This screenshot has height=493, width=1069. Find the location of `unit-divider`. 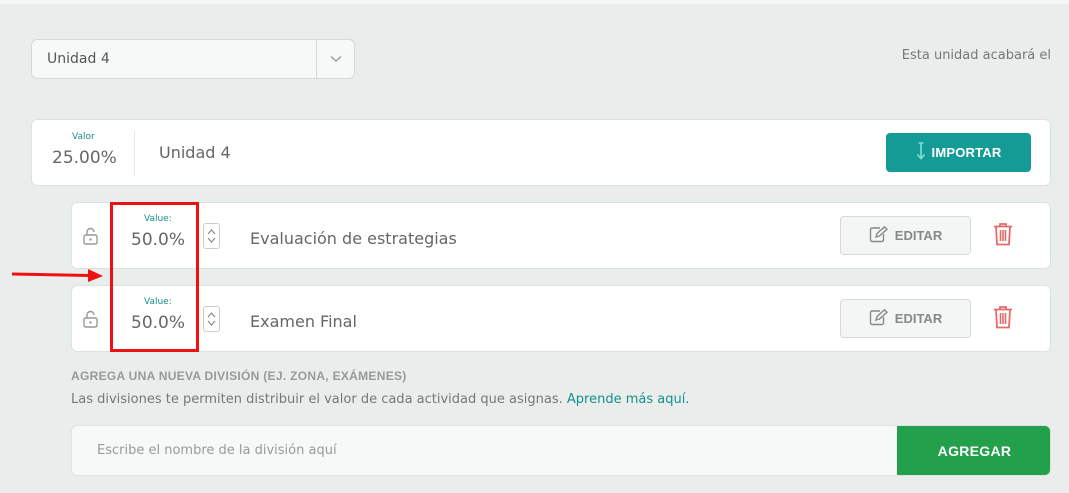

unit-divider is located at coordinates (134, 153).